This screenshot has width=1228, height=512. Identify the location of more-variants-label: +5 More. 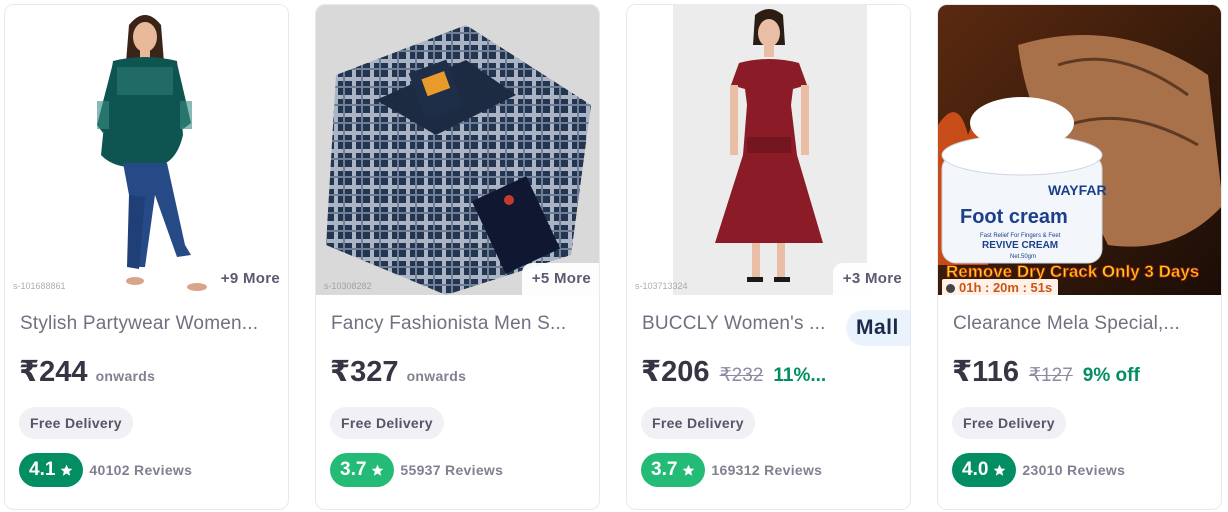
(560, 279).